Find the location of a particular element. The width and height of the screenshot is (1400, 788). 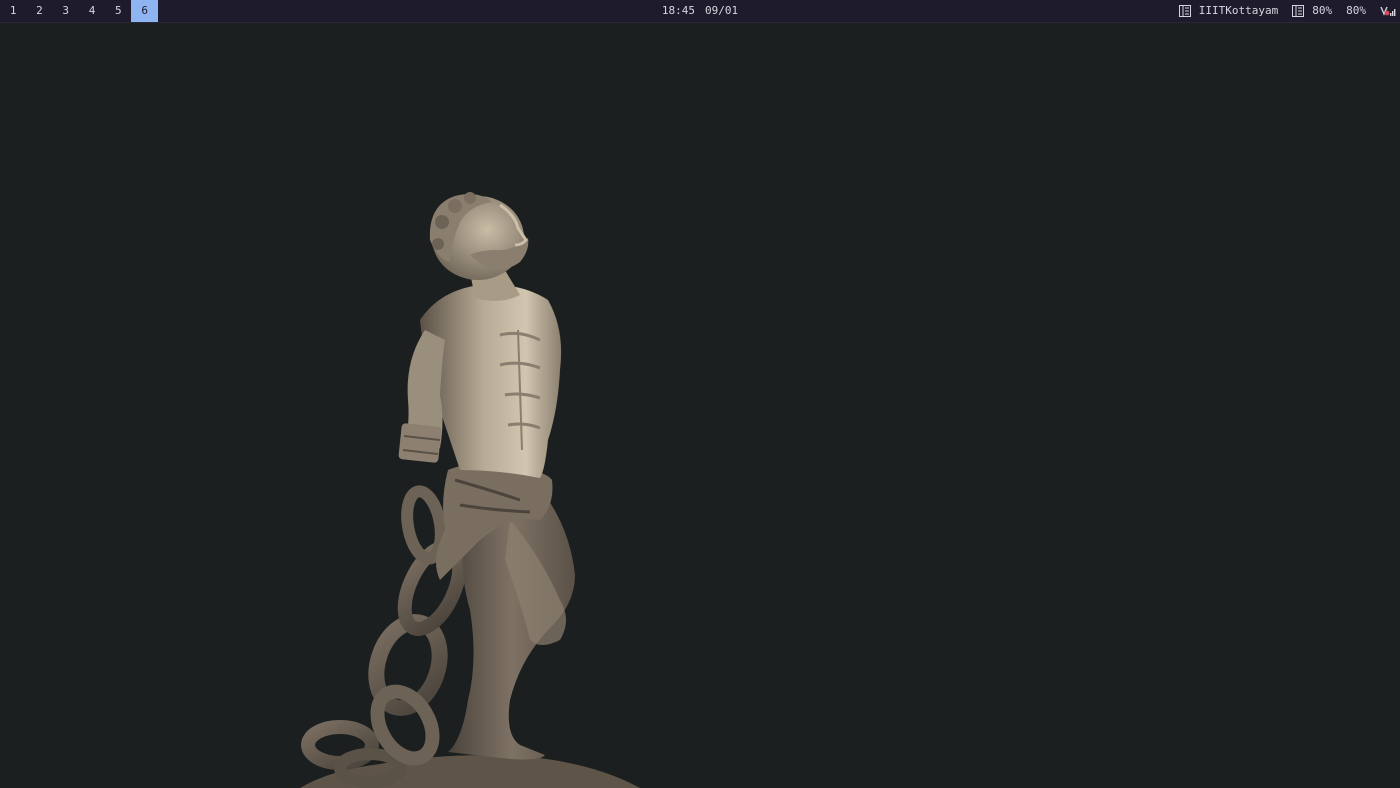

indicator-widget is located at coordinates (1388, 11).